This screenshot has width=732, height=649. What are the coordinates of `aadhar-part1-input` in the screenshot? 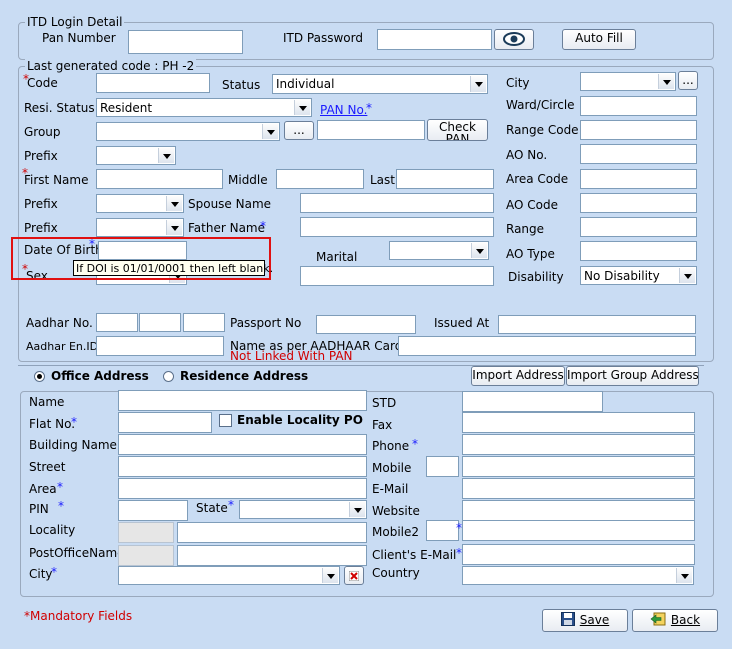 It's located at (117, 322).